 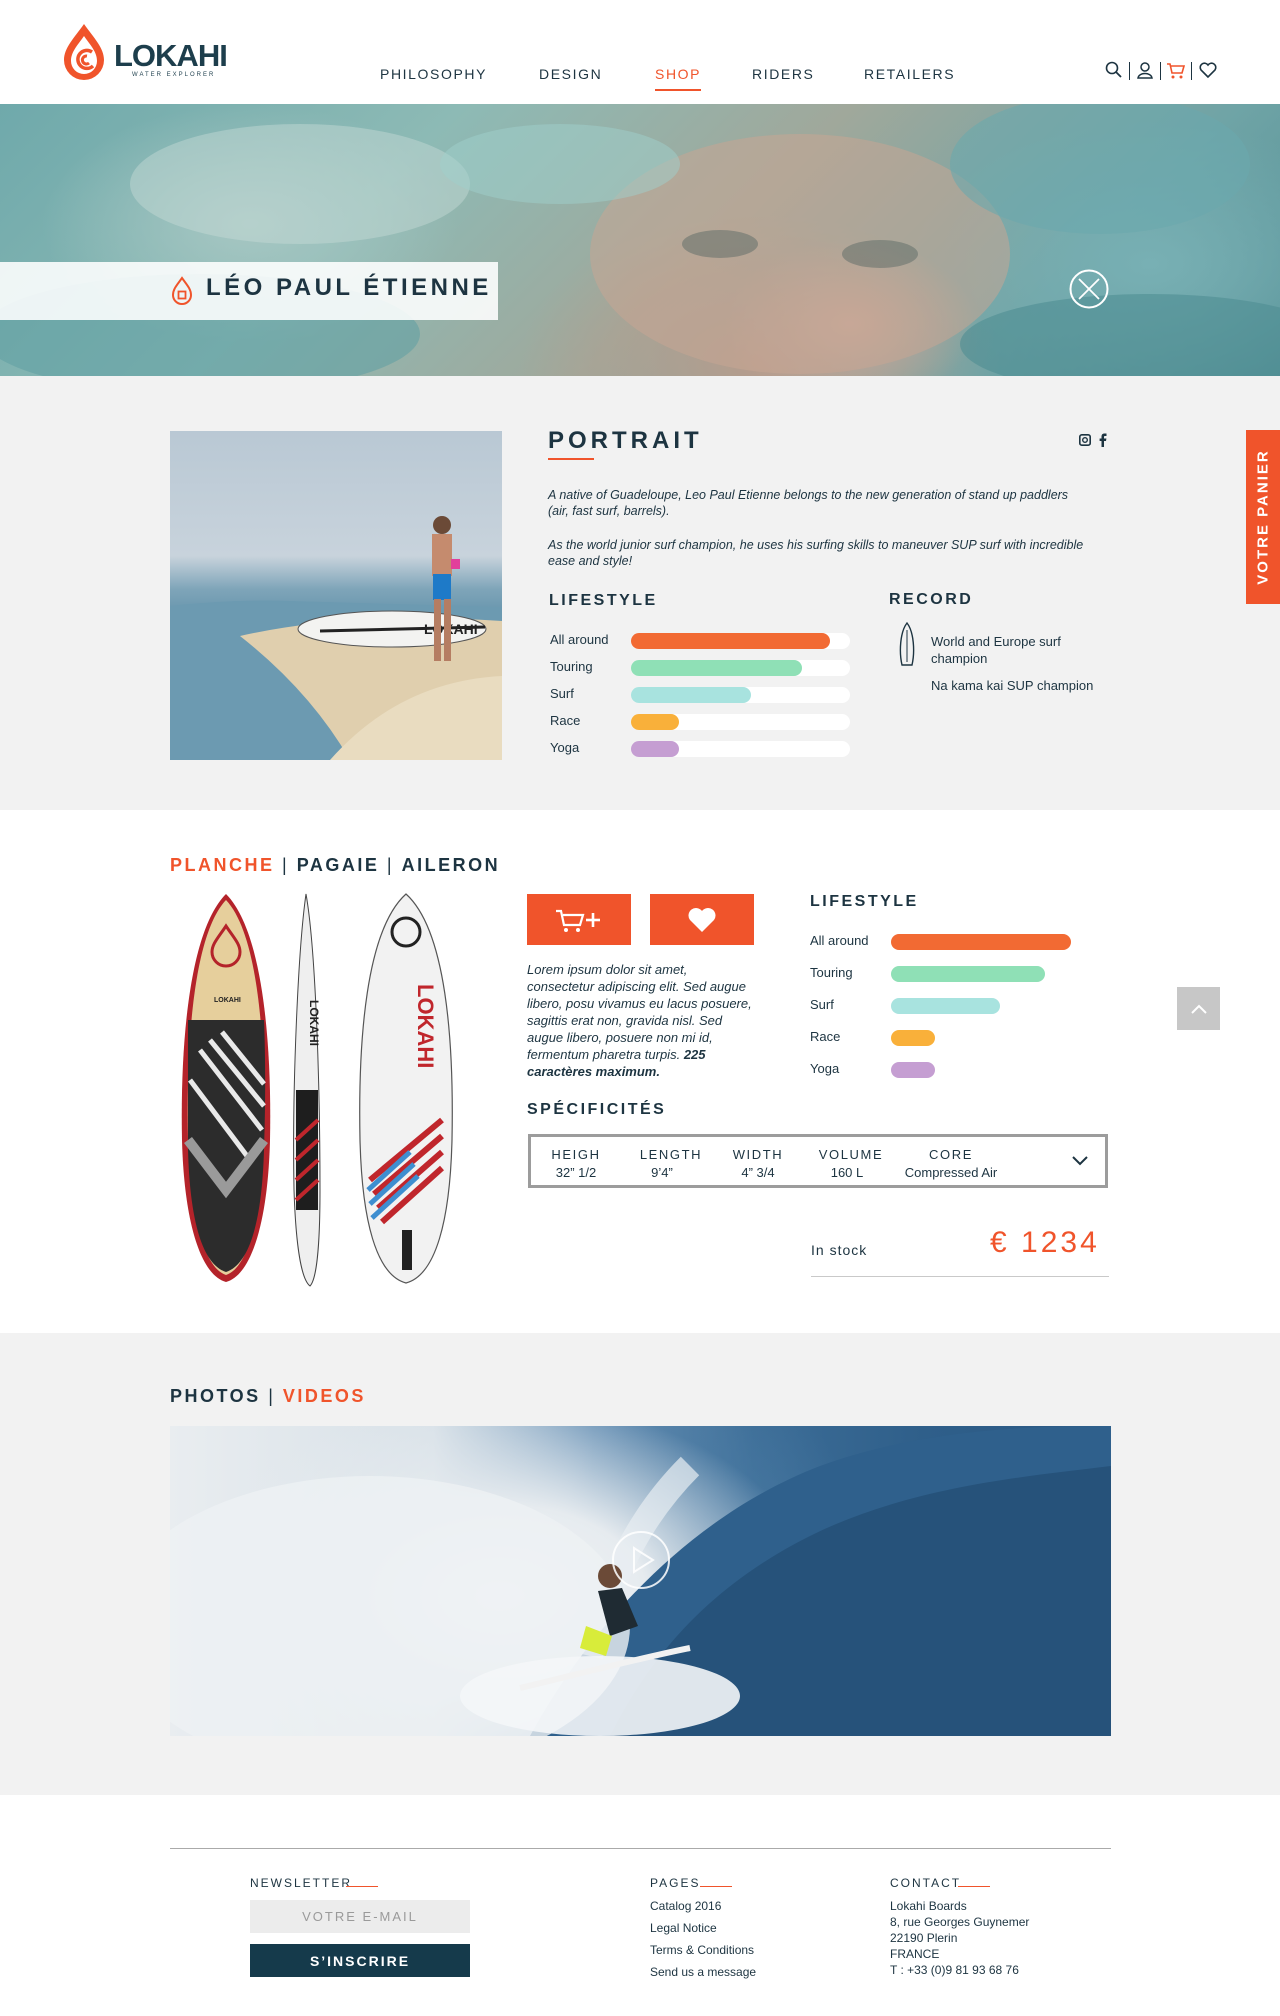 What do you see at coordinates (662, 1172) in the screenshot?
I see `spec-value: 9’4”` at bounding box center [662, 1172].